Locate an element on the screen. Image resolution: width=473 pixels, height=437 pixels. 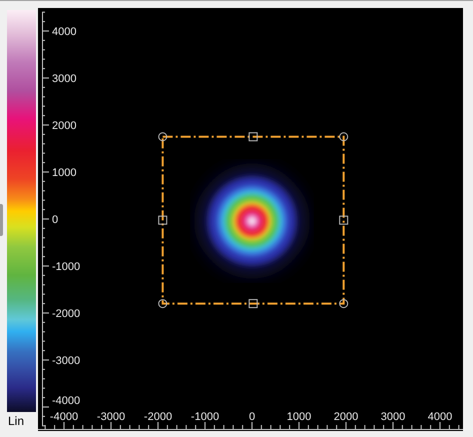
splitter-handle is located at coordinates (1, 220).